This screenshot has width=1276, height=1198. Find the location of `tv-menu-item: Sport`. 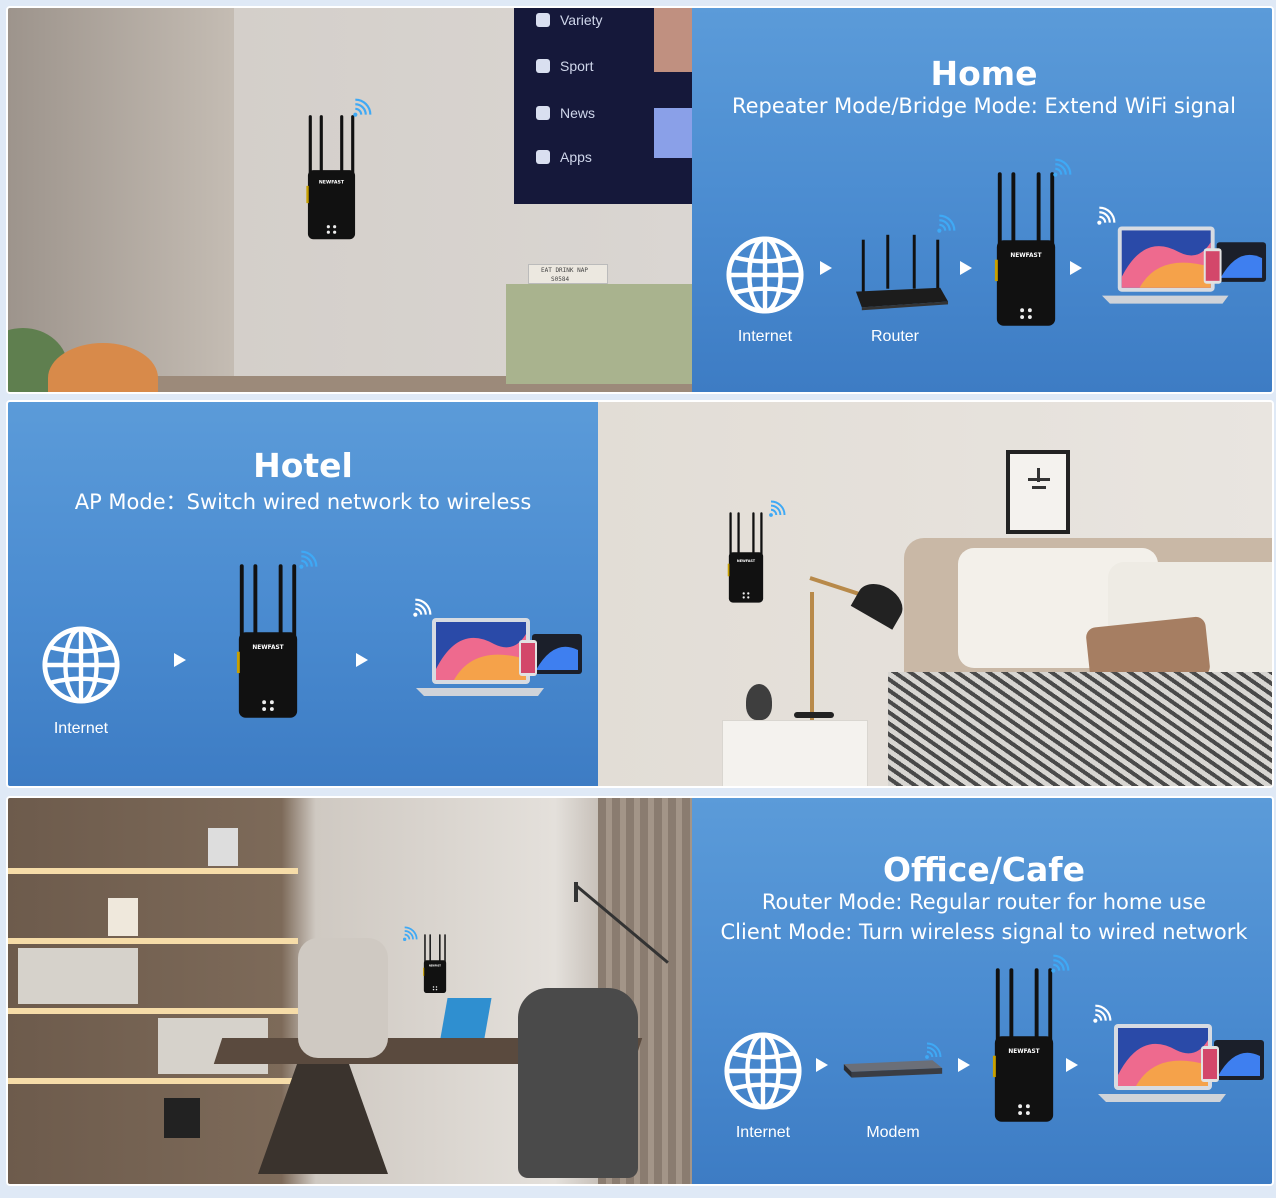

tv-menu-item: Sport is located at coordinates (564, 66).